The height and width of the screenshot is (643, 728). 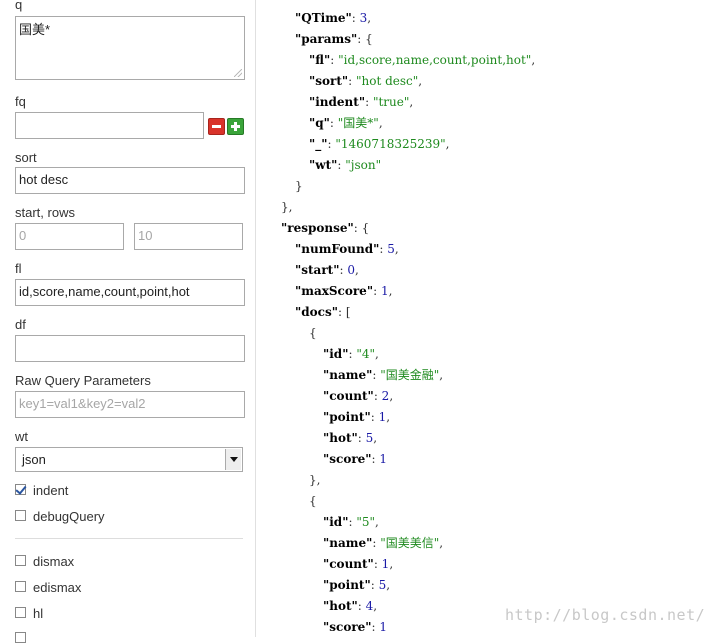 What do you see at coordinates (20, 612) in the screenshot?
I see `hl-checkbox` at bounding box center [20, 612].